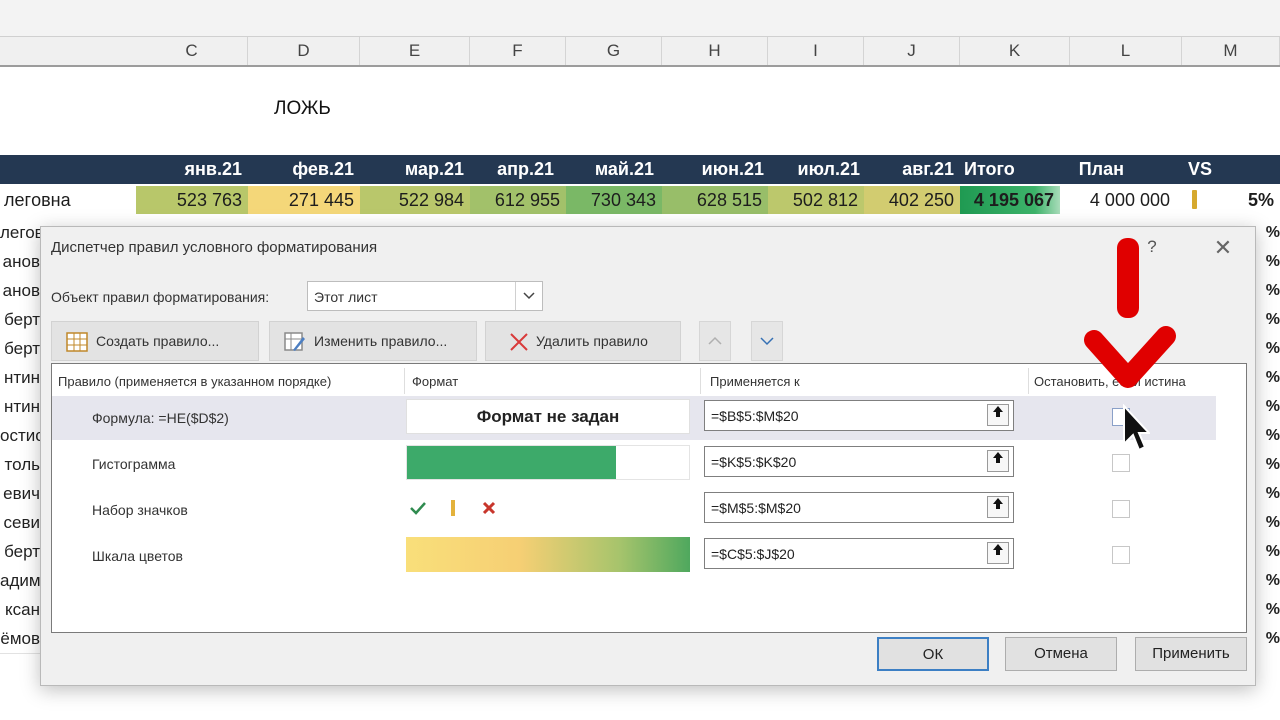  What do you see at coordinates (518, 200) in the screenshot?
I see `cell-apr: 612 955` at bounding box center [518, 200].